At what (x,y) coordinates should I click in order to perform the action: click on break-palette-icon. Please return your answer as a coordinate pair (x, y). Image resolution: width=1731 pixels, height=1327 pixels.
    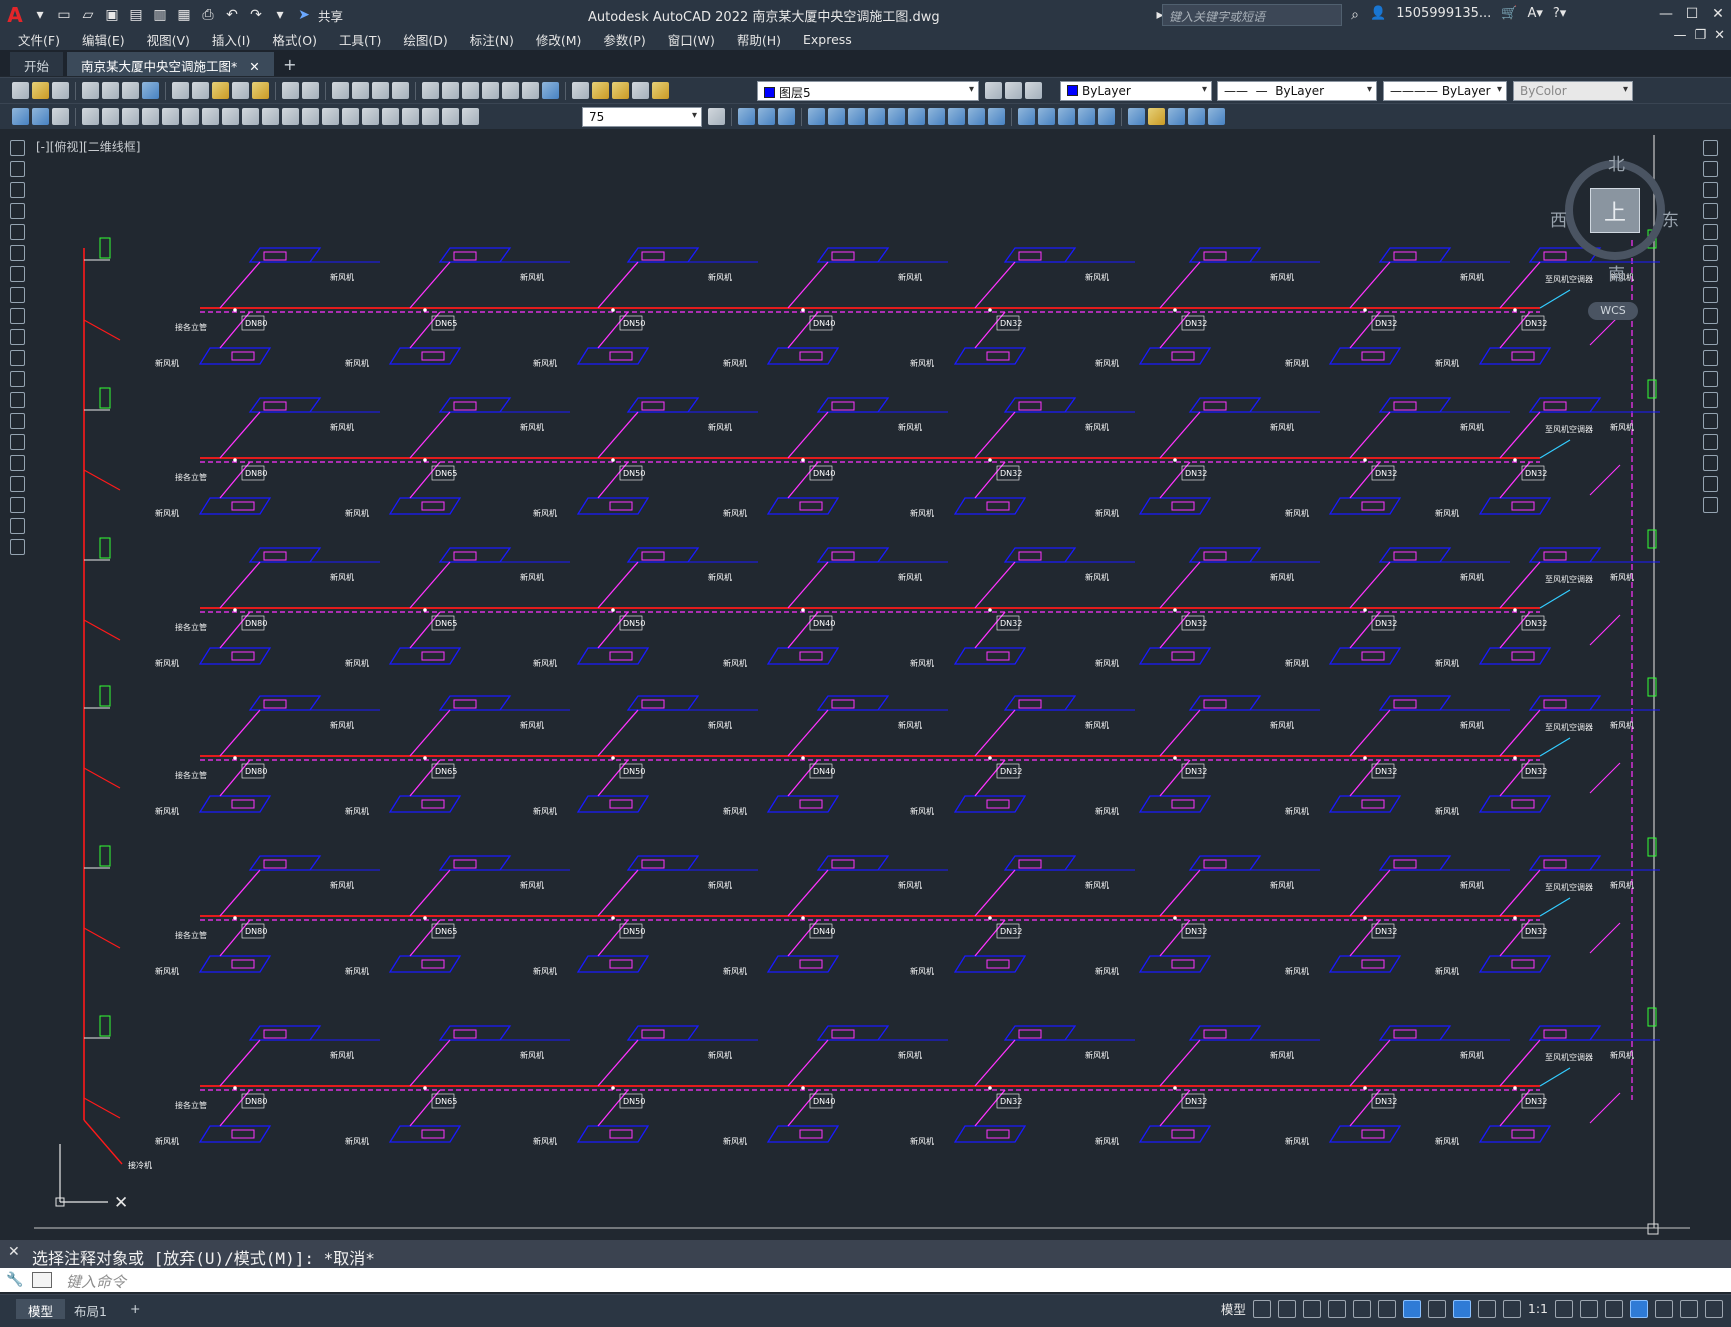
    Looking at the image, I should click on (1710, 400).